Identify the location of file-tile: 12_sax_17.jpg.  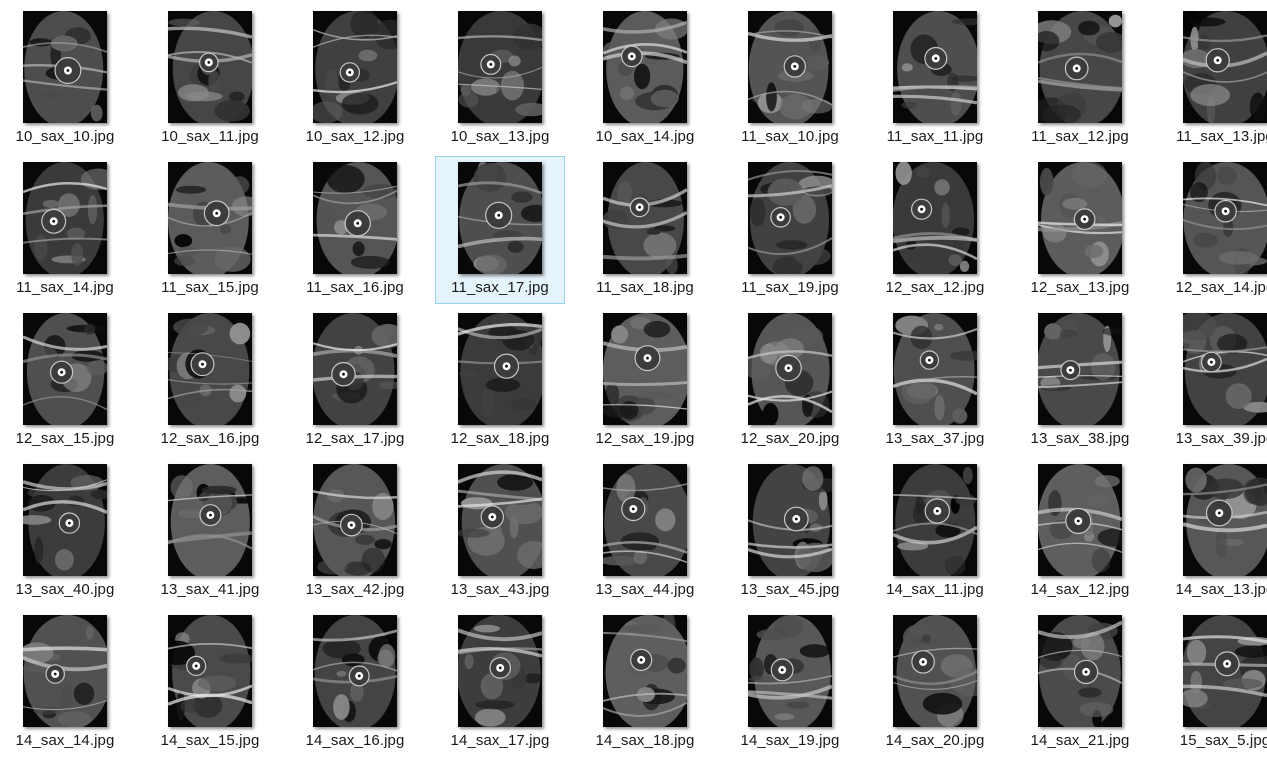
(355, 381).